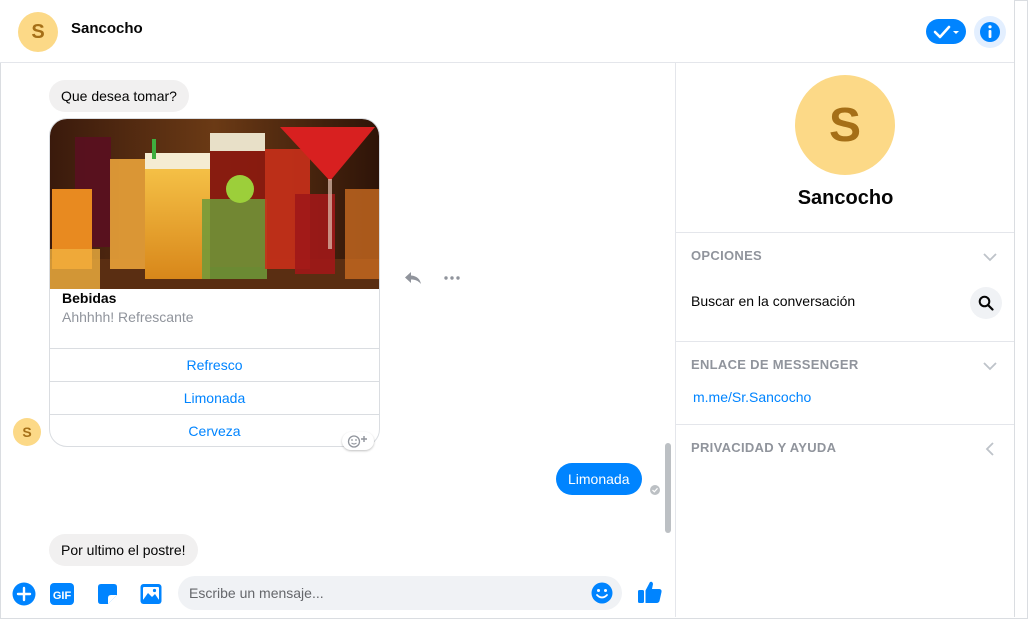  What do you see at coordinates (214, 204) in the screenshot?
I see `drinks-image` at bounding box center [214, 204].